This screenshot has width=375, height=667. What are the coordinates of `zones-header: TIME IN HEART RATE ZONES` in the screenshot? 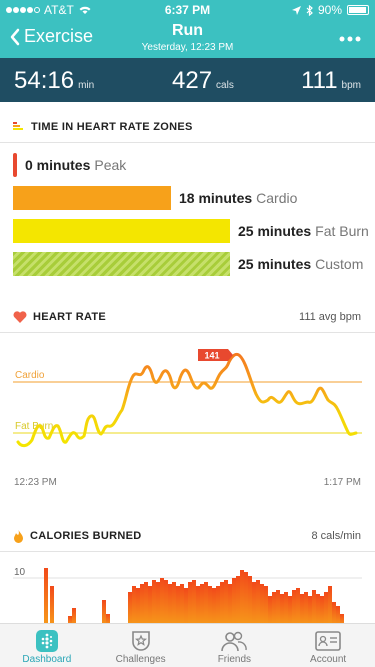 It's located at (187, 127).